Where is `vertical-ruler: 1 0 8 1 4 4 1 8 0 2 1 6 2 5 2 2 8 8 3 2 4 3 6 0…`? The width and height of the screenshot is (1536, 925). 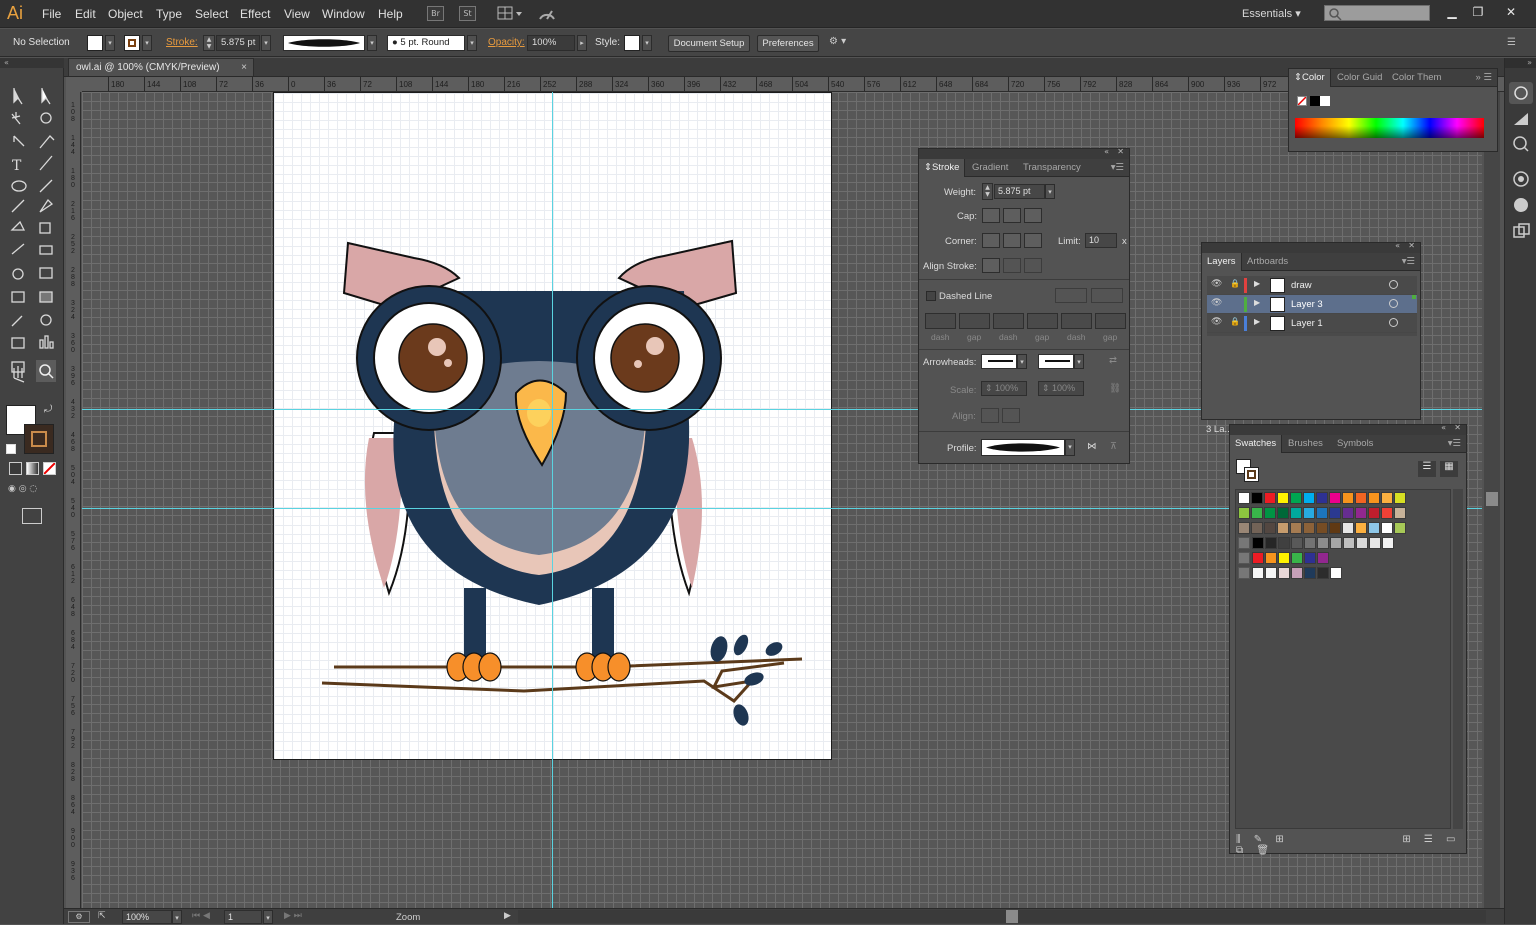 vertical-ruler: 1 0 8 1 4 4 1 8 0 2 1 6 2 5 2 2 8 8 3 2 4 3 6 0… is located at coordinates (73, 500).